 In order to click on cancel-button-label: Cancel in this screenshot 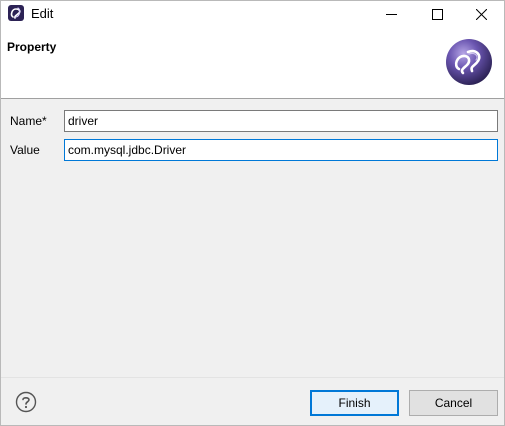, I will do `click(453, 403)`.